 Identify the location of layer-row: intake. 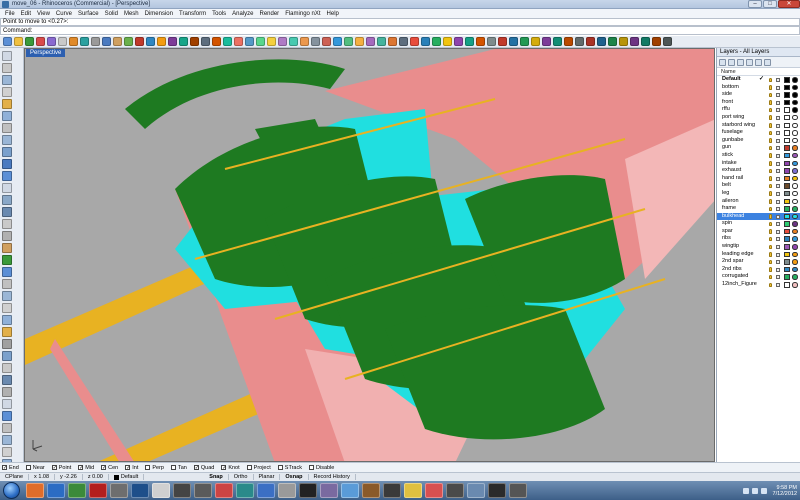
(758, 164).